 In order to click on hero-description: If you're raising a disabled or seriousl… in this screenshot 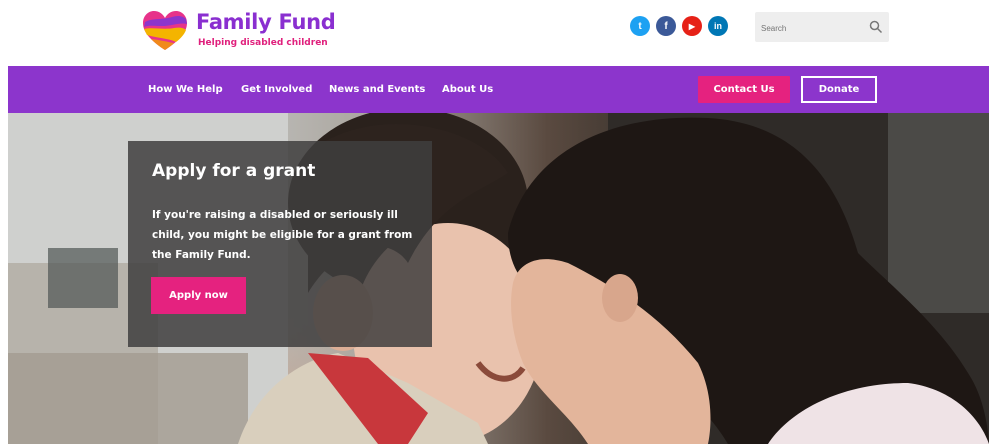, I will do `click(282, 235)`.